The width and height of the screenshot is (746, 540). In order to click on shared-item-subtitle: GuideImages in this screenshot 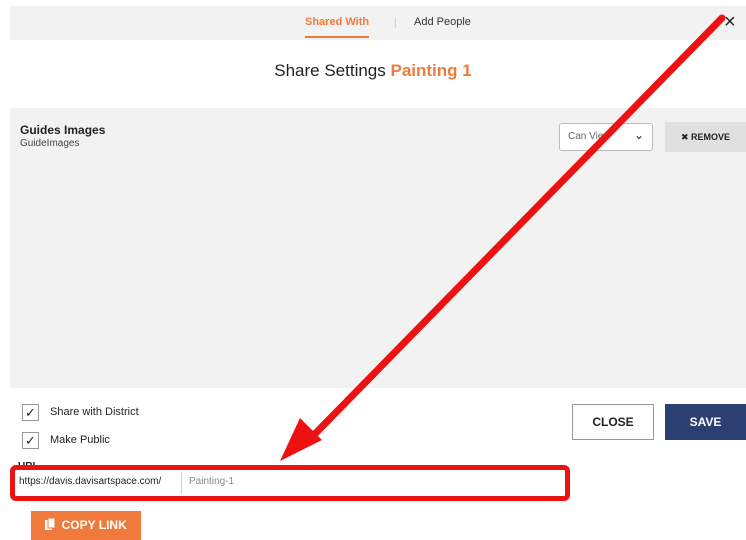, I will do `click(50, 143)`.